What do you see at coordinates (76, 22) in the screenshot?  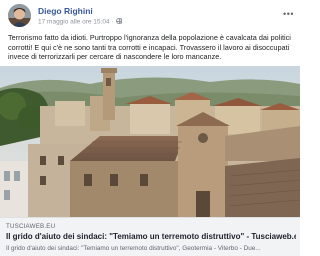 I see `post-timestamp: 17 maggio alle ore 15:04 ·` at bounding box center [76, 22].